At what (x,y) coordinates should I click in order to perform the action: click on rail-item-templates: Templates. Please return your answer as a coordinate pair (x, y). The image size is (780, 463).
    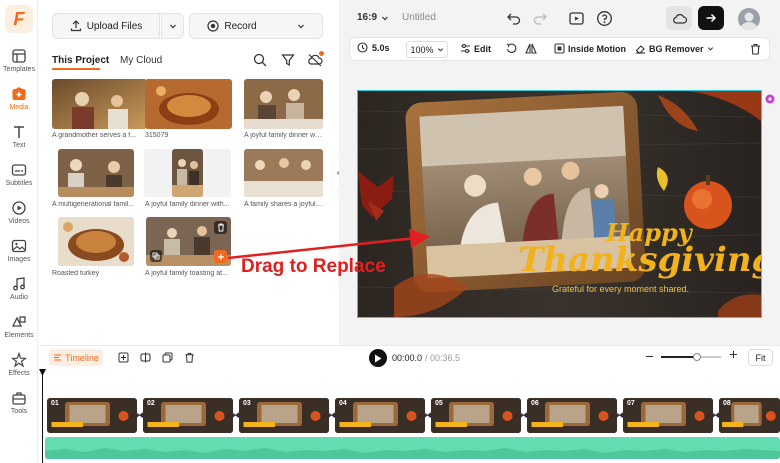
    Looking at the image, I should click on (19, 65).